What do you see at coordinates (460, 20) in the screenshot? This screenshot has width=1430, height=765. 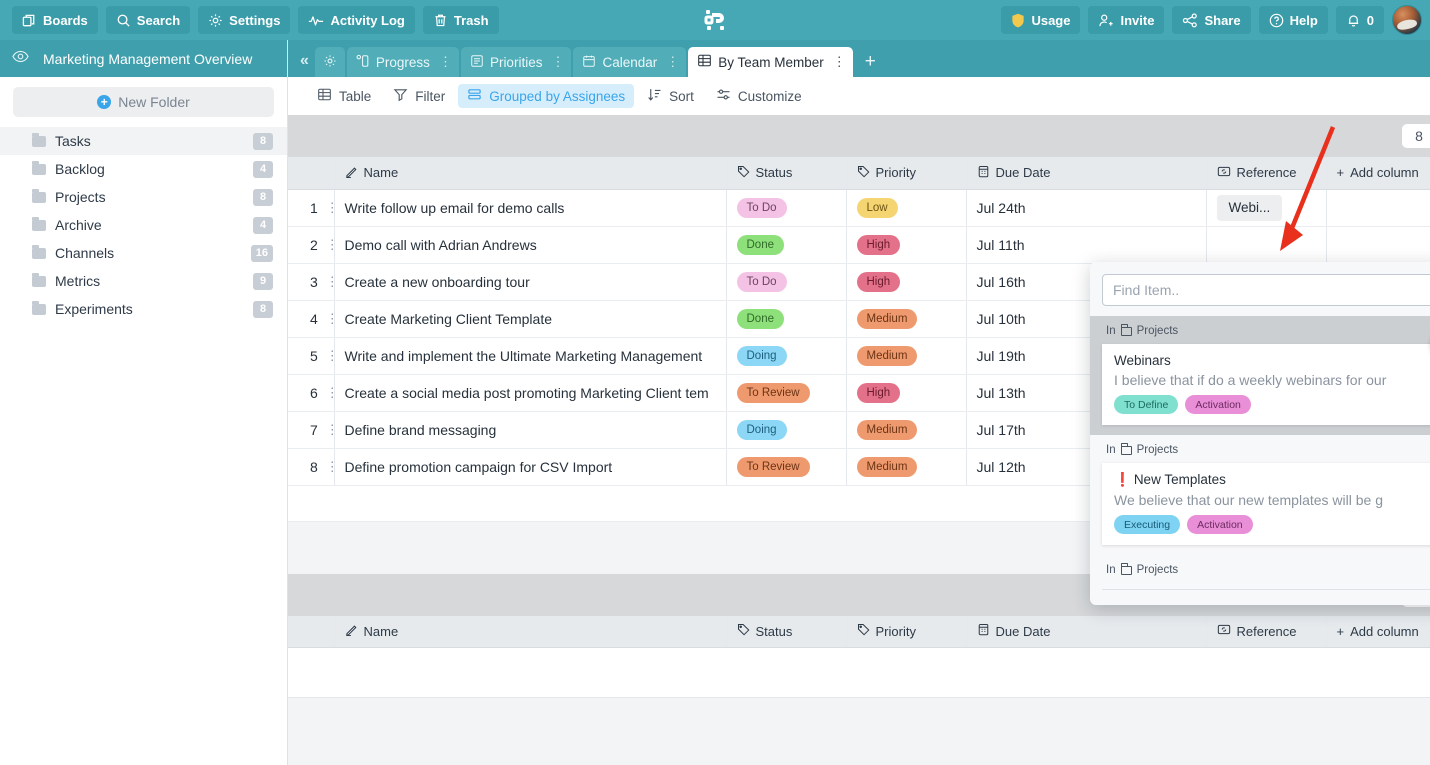 I see `trash-button: Trash` at bounding box center [460, 20].